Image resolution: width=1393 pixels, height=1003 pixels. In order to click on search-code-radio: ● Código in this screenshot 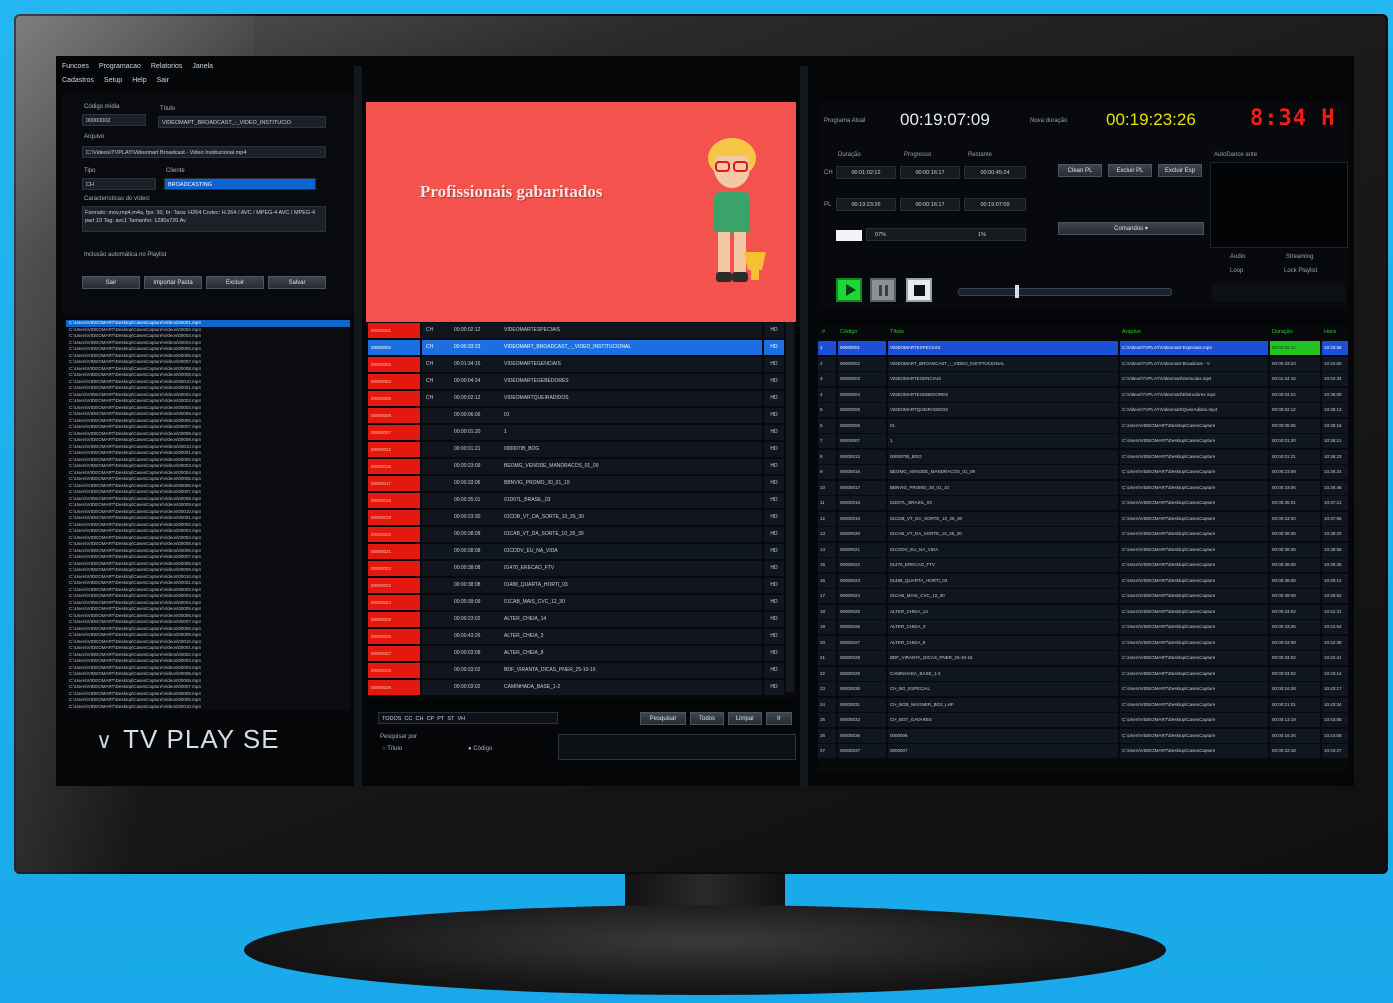, I will do `click(480, 749)`.